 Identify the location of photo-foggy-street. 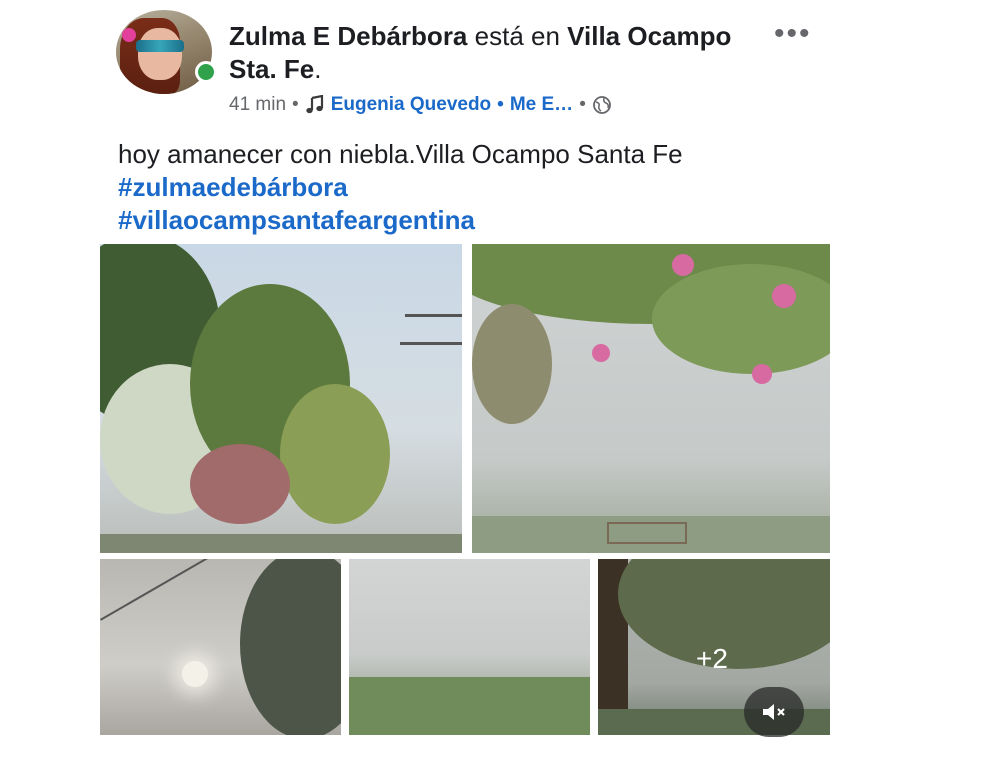
(281, 398).